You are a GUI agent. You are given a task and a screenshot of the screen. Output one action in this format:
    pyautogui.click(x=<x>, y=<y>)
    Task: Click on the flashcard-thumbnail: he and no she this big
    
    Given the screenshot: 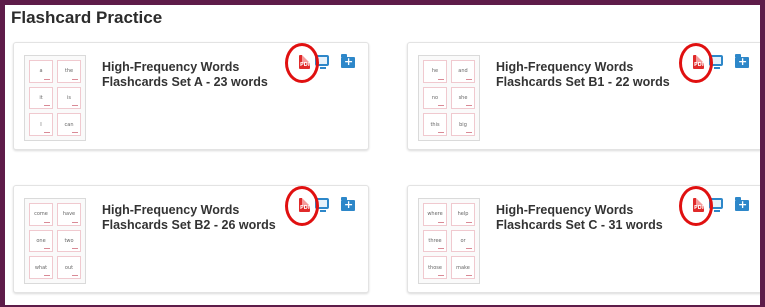 What is the action you would take?
    pyautogui.click(x=449, y=98)
    